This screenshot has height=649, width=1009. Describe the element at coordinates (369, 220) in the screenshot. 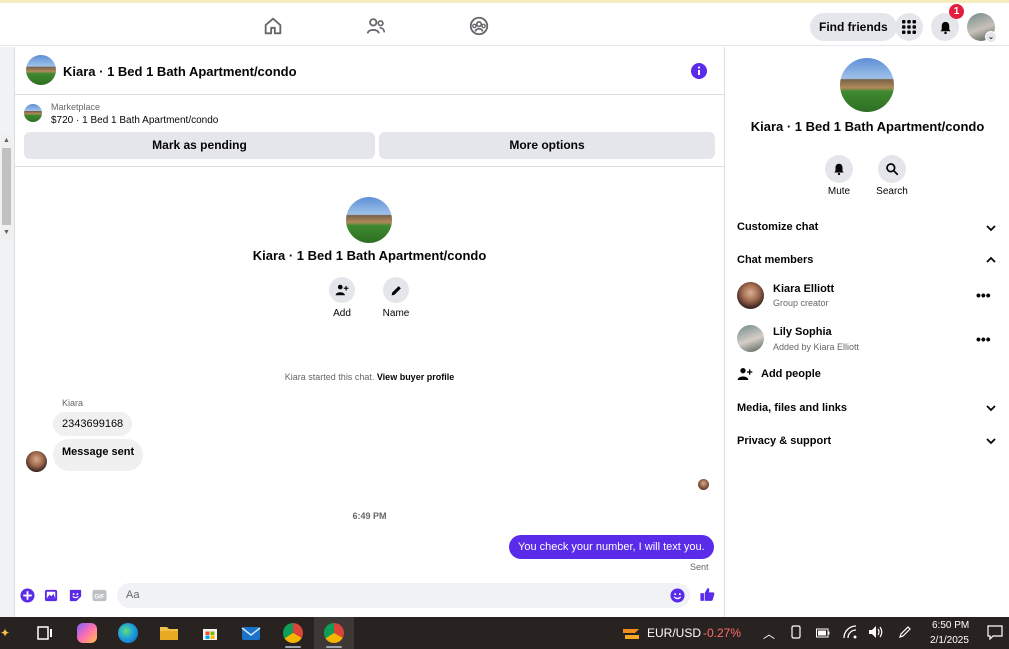

I see `chat-intro-thumbnail` at that location.